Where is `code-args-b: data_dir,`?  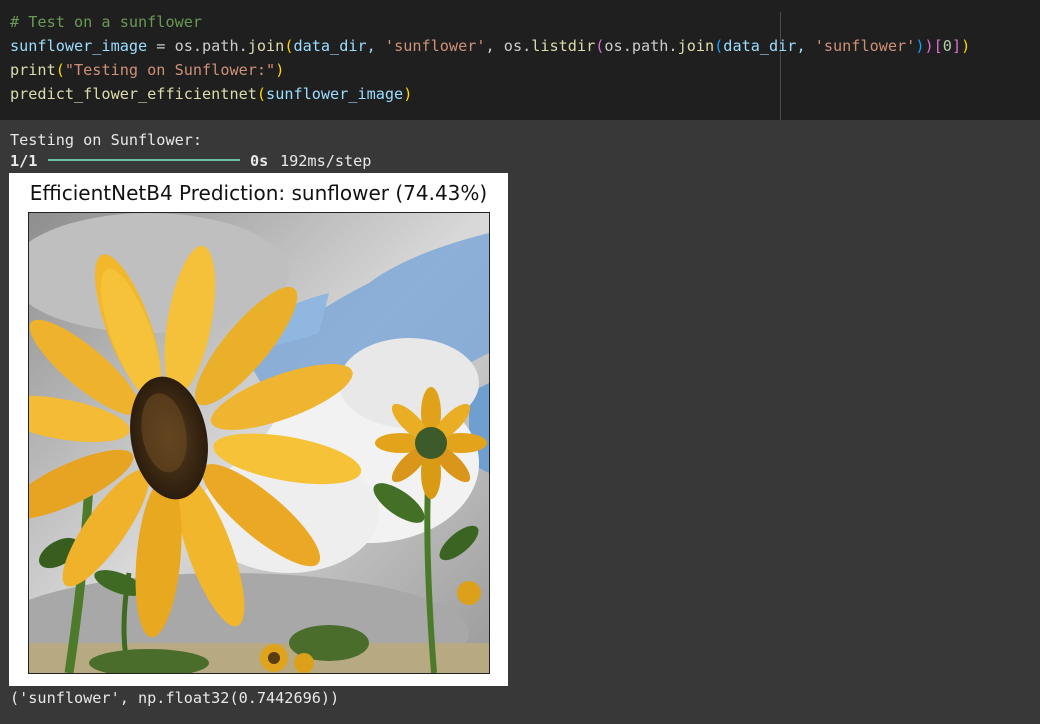
code-args-b: data_dir, is located at coordinates (769, 46).